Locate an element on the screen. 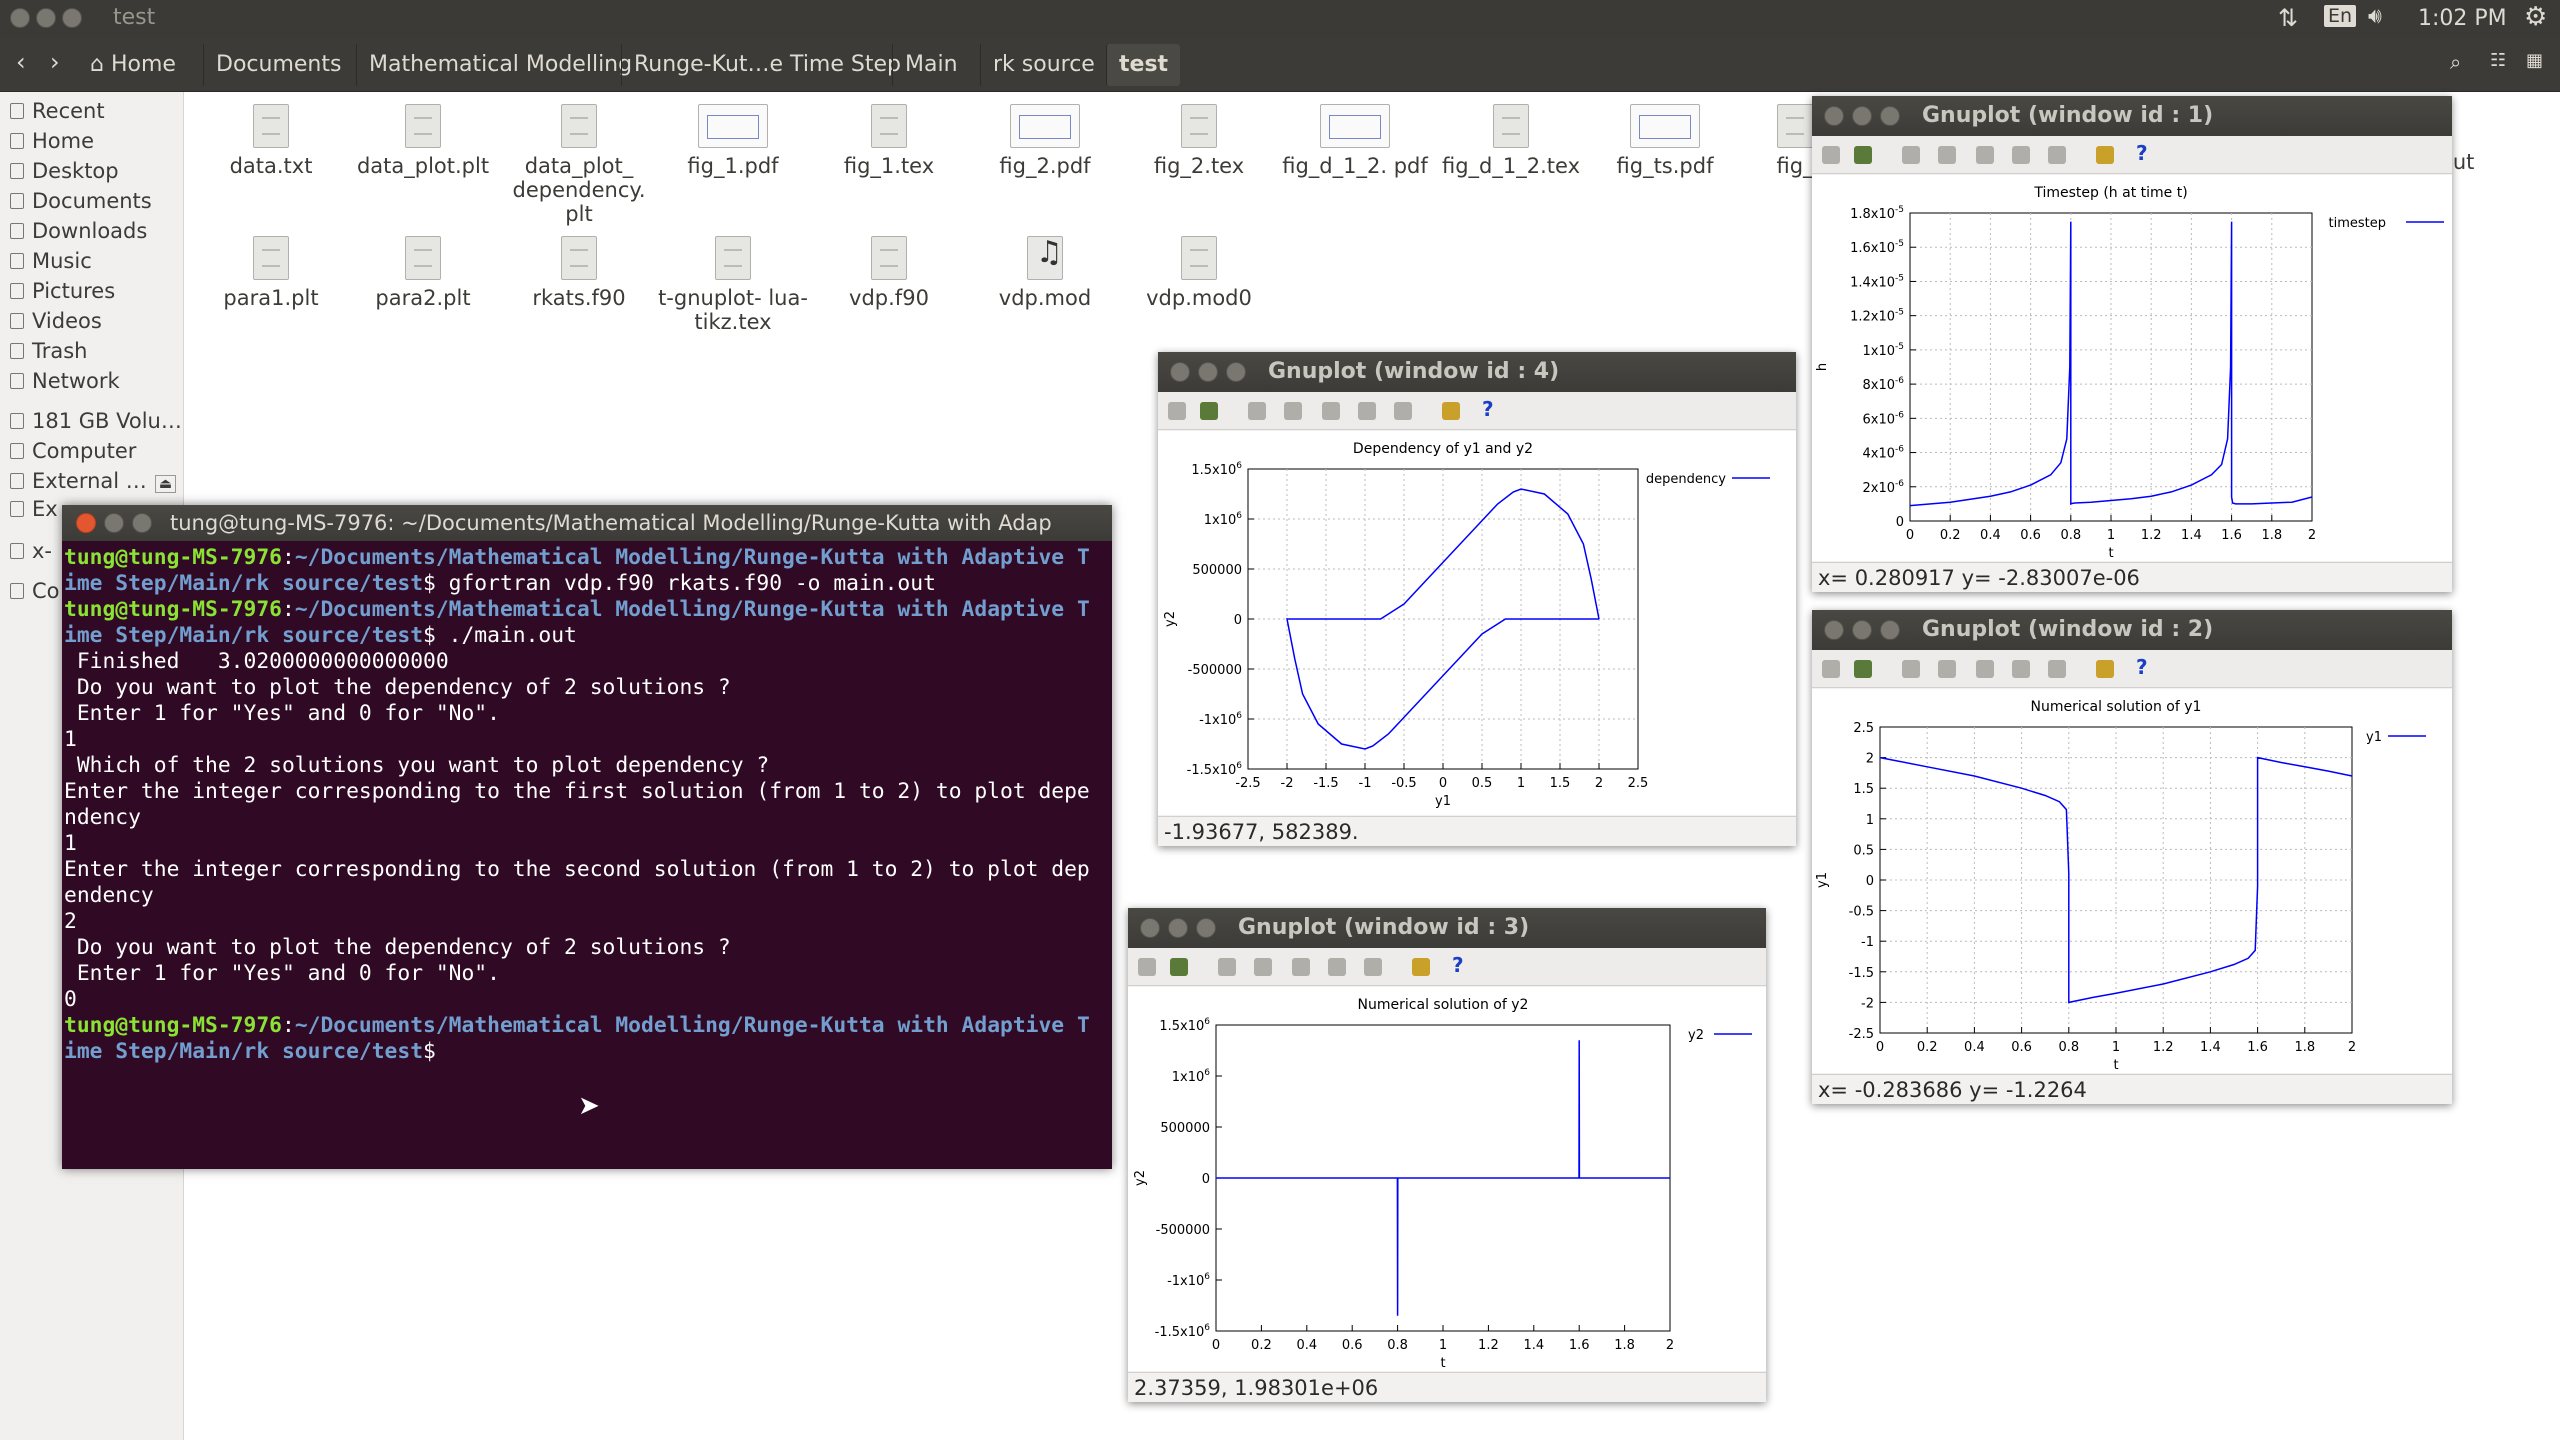  file-item: fig_2.tex is located at coordinates (1199, 141).